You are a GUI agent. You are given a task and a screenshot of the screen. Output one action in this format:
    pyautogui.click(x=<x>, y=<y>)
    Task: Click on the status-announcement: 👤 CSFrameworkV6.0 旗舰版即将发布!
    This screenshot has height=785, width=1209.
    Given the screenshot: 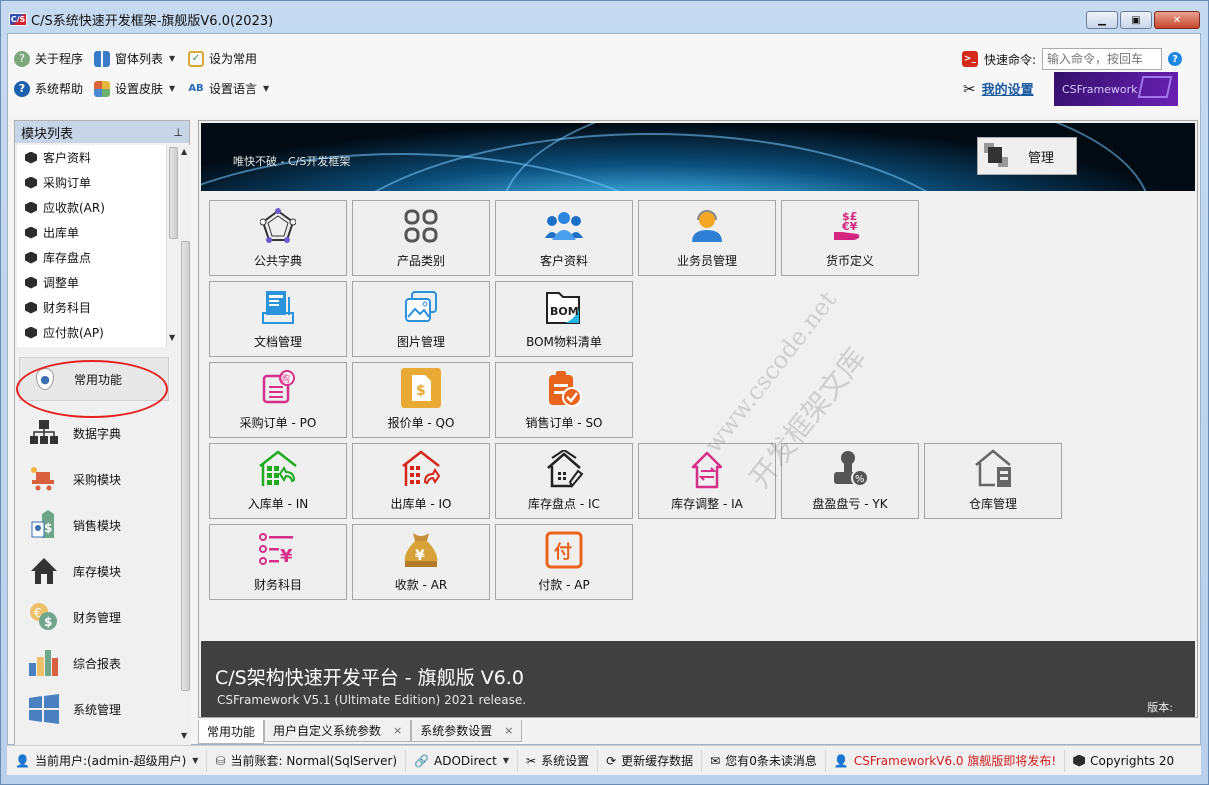 What is the action you would take?
    pyautogui.click(x=946, y=760)
    